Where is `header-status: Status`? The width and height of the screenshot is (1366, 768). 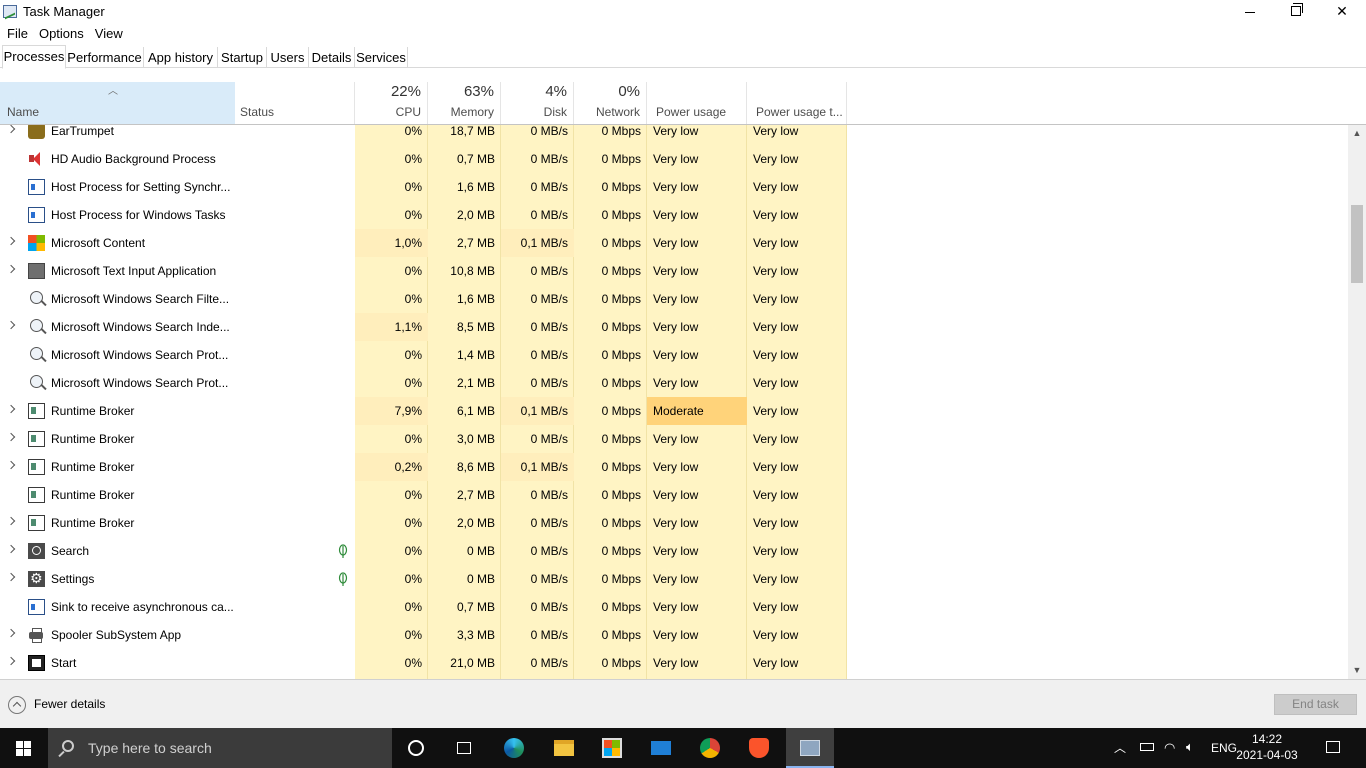 header-status: Status is located at coordinates (295, 103).